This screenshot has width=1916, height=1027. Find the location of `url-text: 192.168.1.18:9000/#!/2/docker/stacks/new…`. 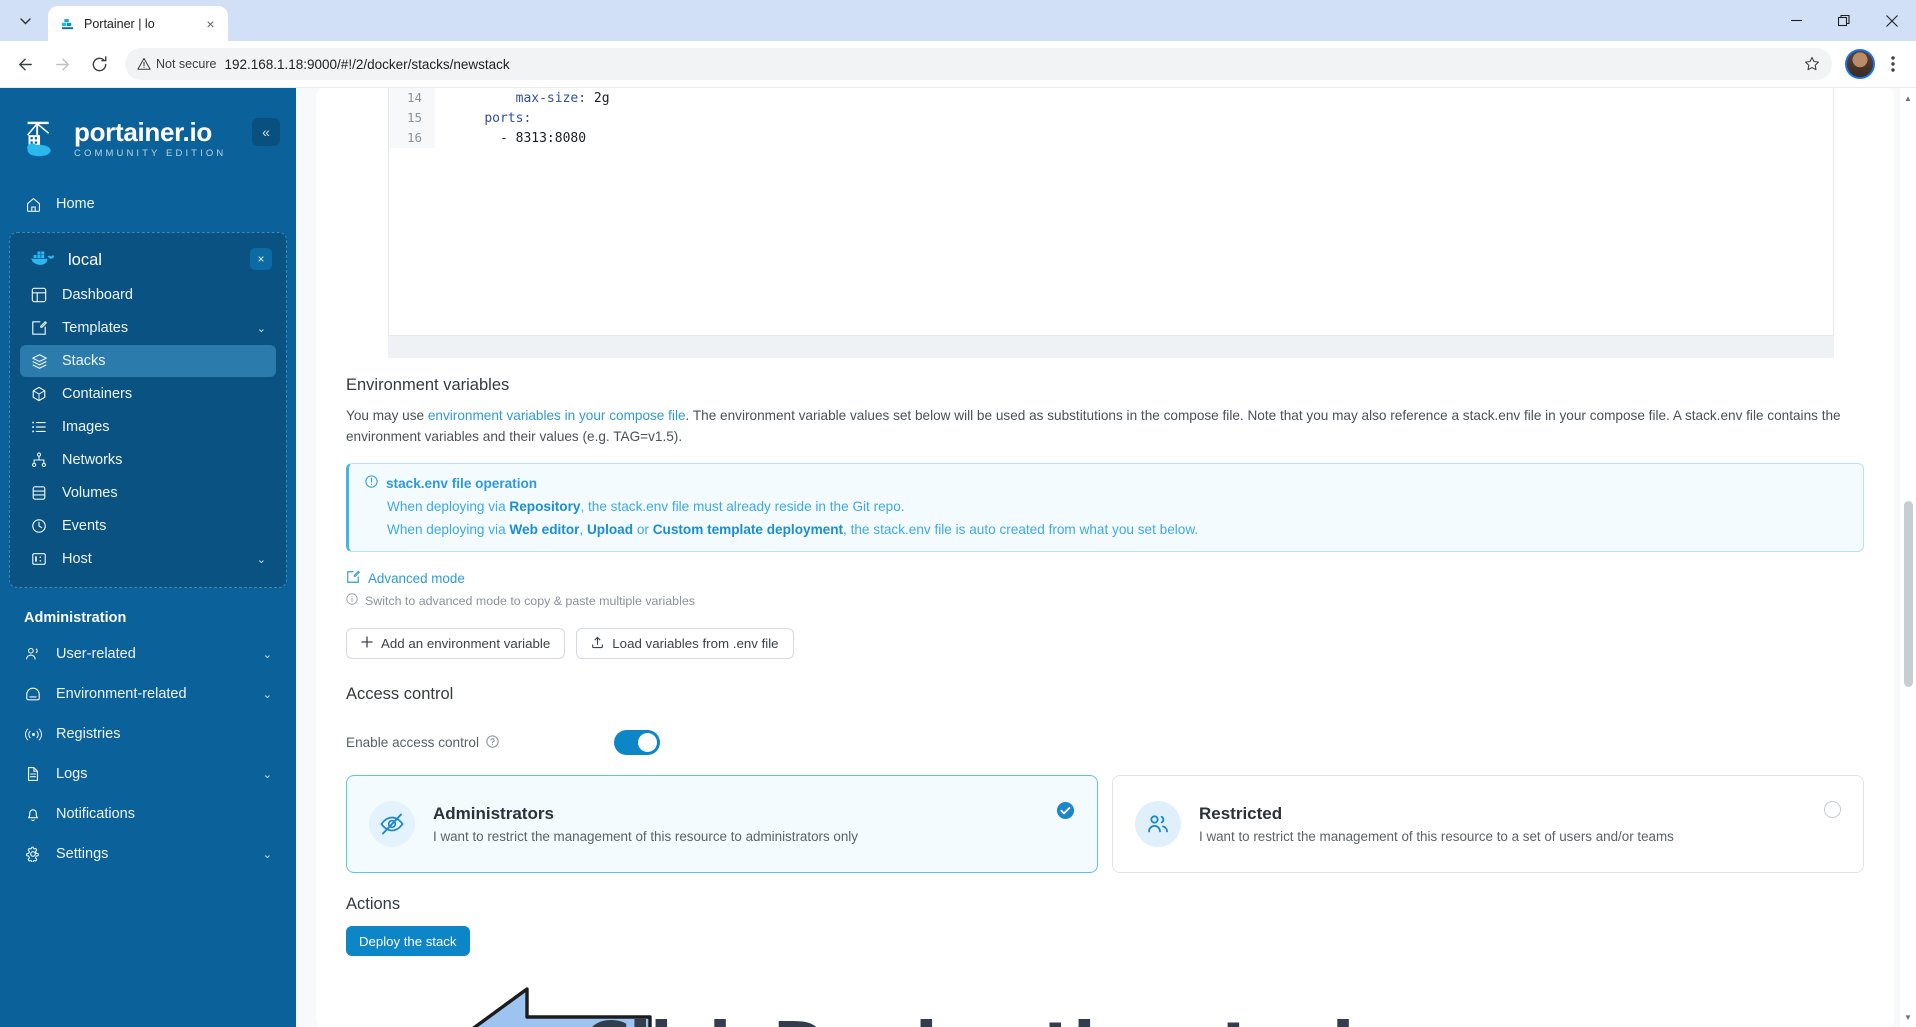

url-text: 192.168.1.18:9000/#!/2/docker/stacks/new… is located at coordinates (367, 64).